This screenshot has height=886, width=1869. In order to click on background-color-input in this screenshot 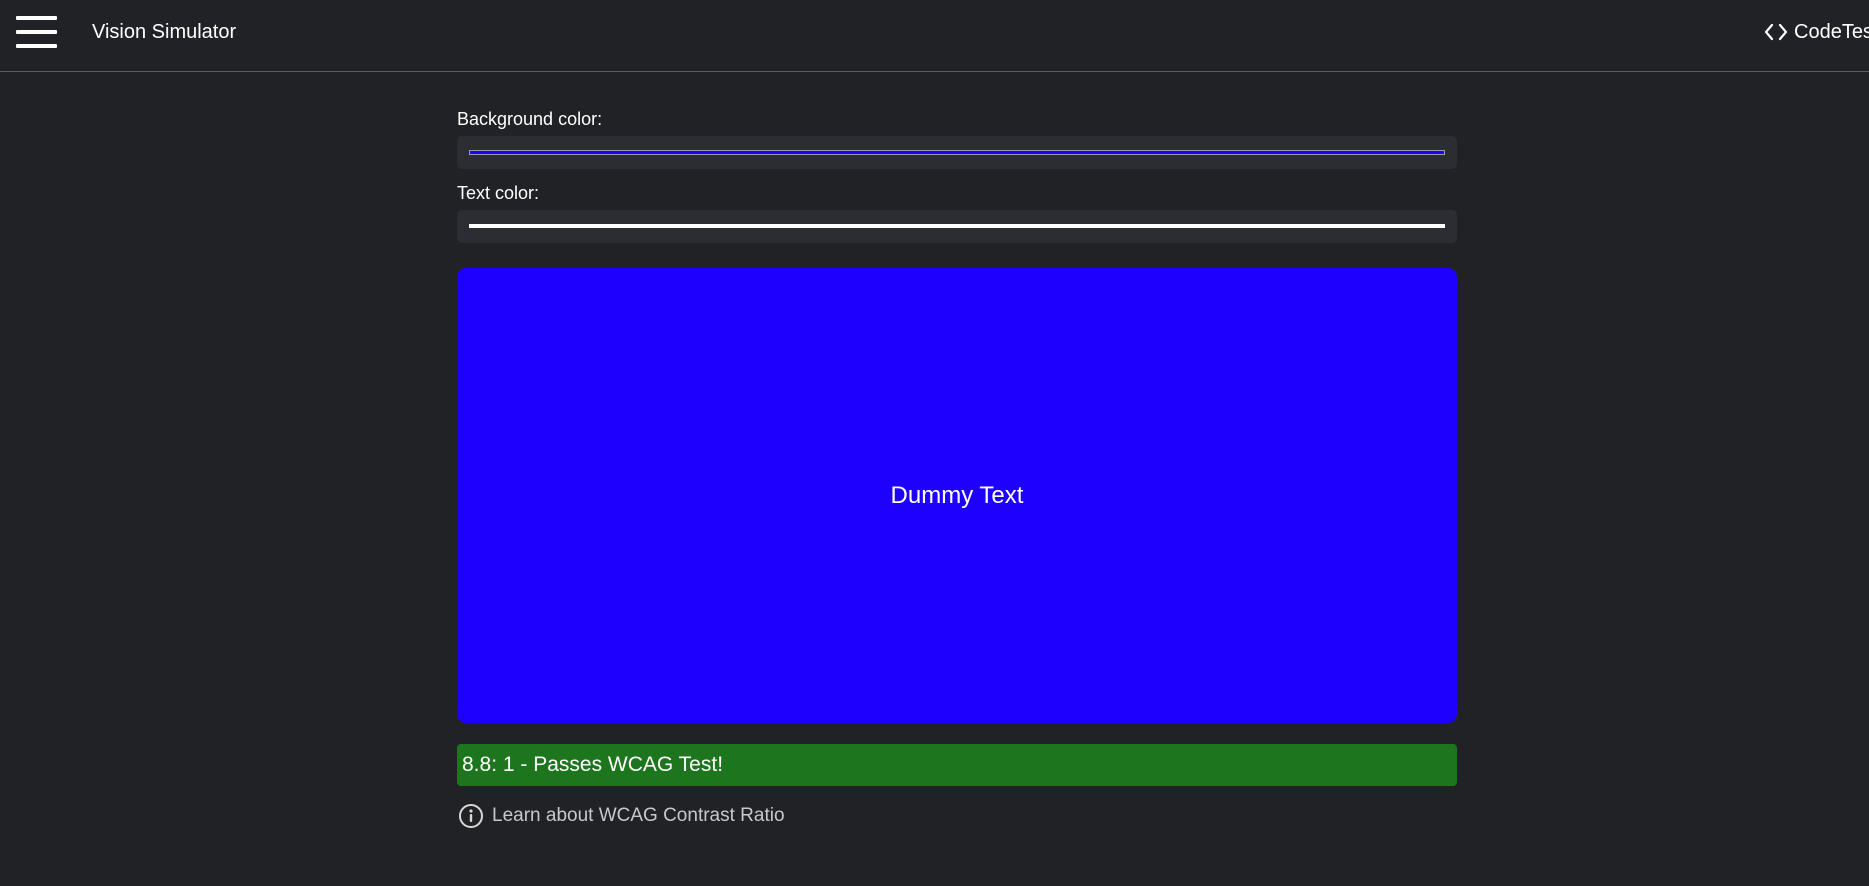, I will do `click(957, 152)`.